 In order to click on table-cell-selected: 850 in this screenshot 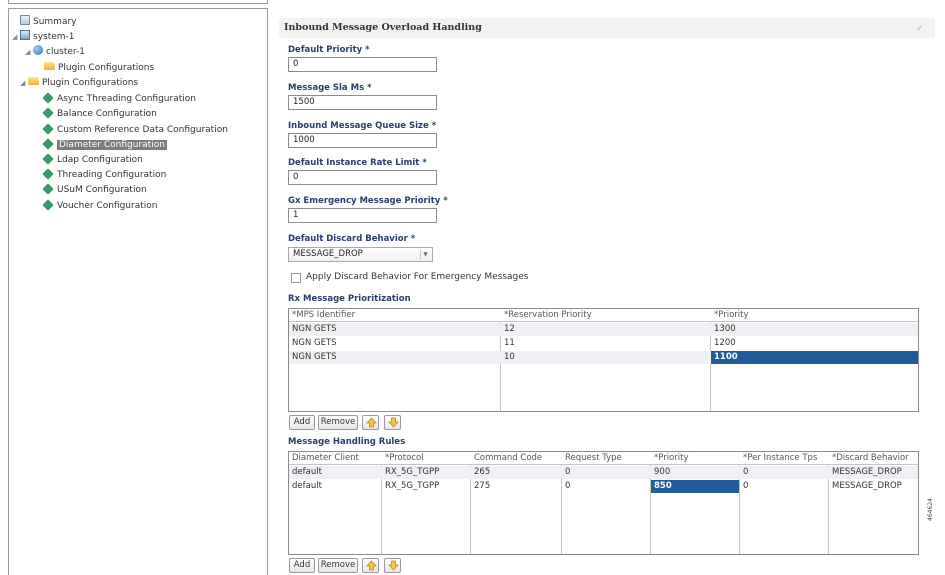, I will do `click(695, 486)`.